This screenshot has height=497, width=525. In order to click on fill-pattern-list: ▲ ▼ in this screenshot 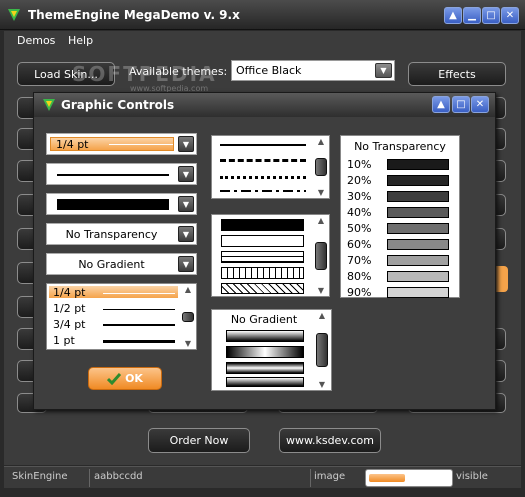, I will do `click(270, 255)`.